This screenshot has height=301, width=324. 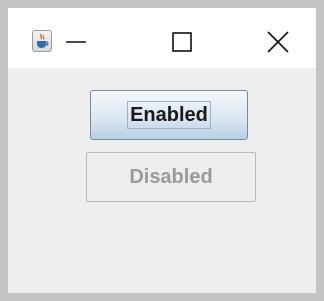 I want to click on close-icon, so click(x=278, y=42).